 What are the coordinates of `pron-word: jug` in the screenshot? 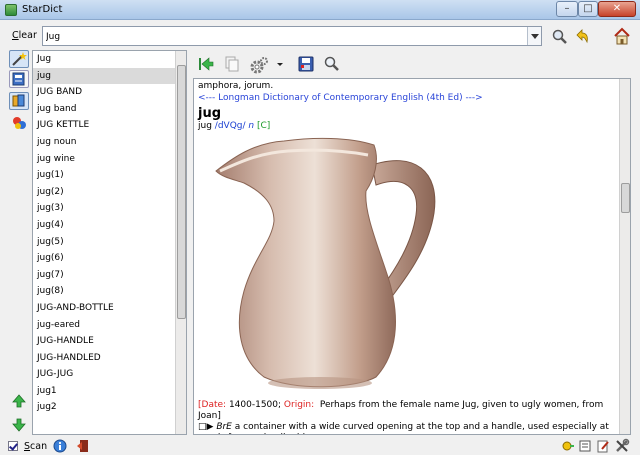 It's located at (205, 126).